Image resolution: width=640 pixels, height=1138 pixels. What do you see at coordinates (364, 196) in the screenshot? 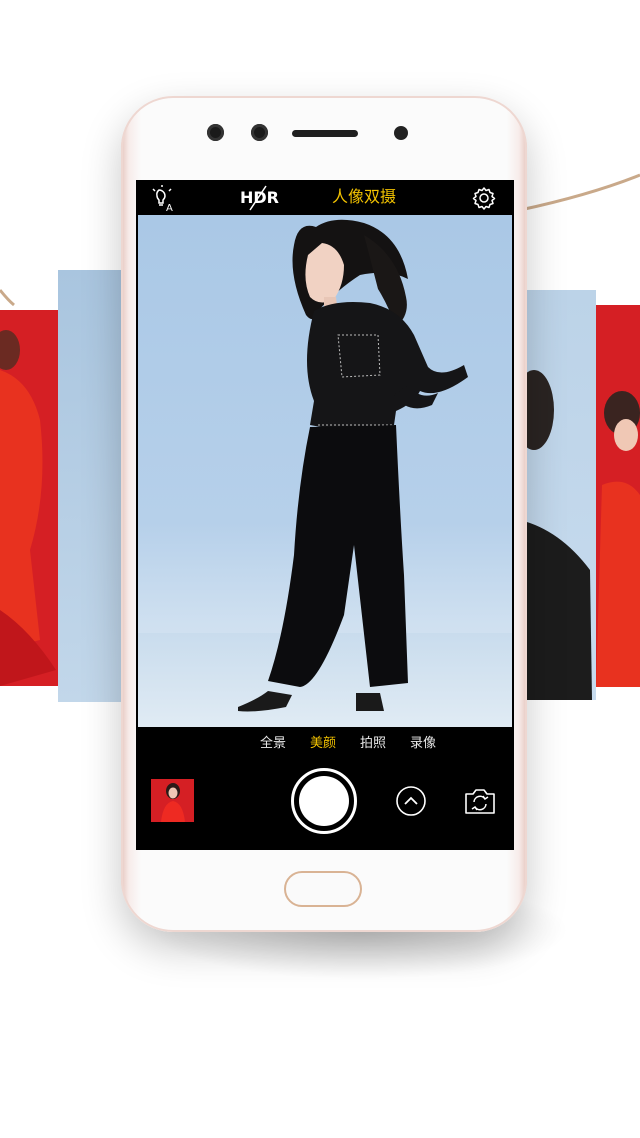
I see `camera-mode-title: 人像双摄` at bounding box center [364, 196].